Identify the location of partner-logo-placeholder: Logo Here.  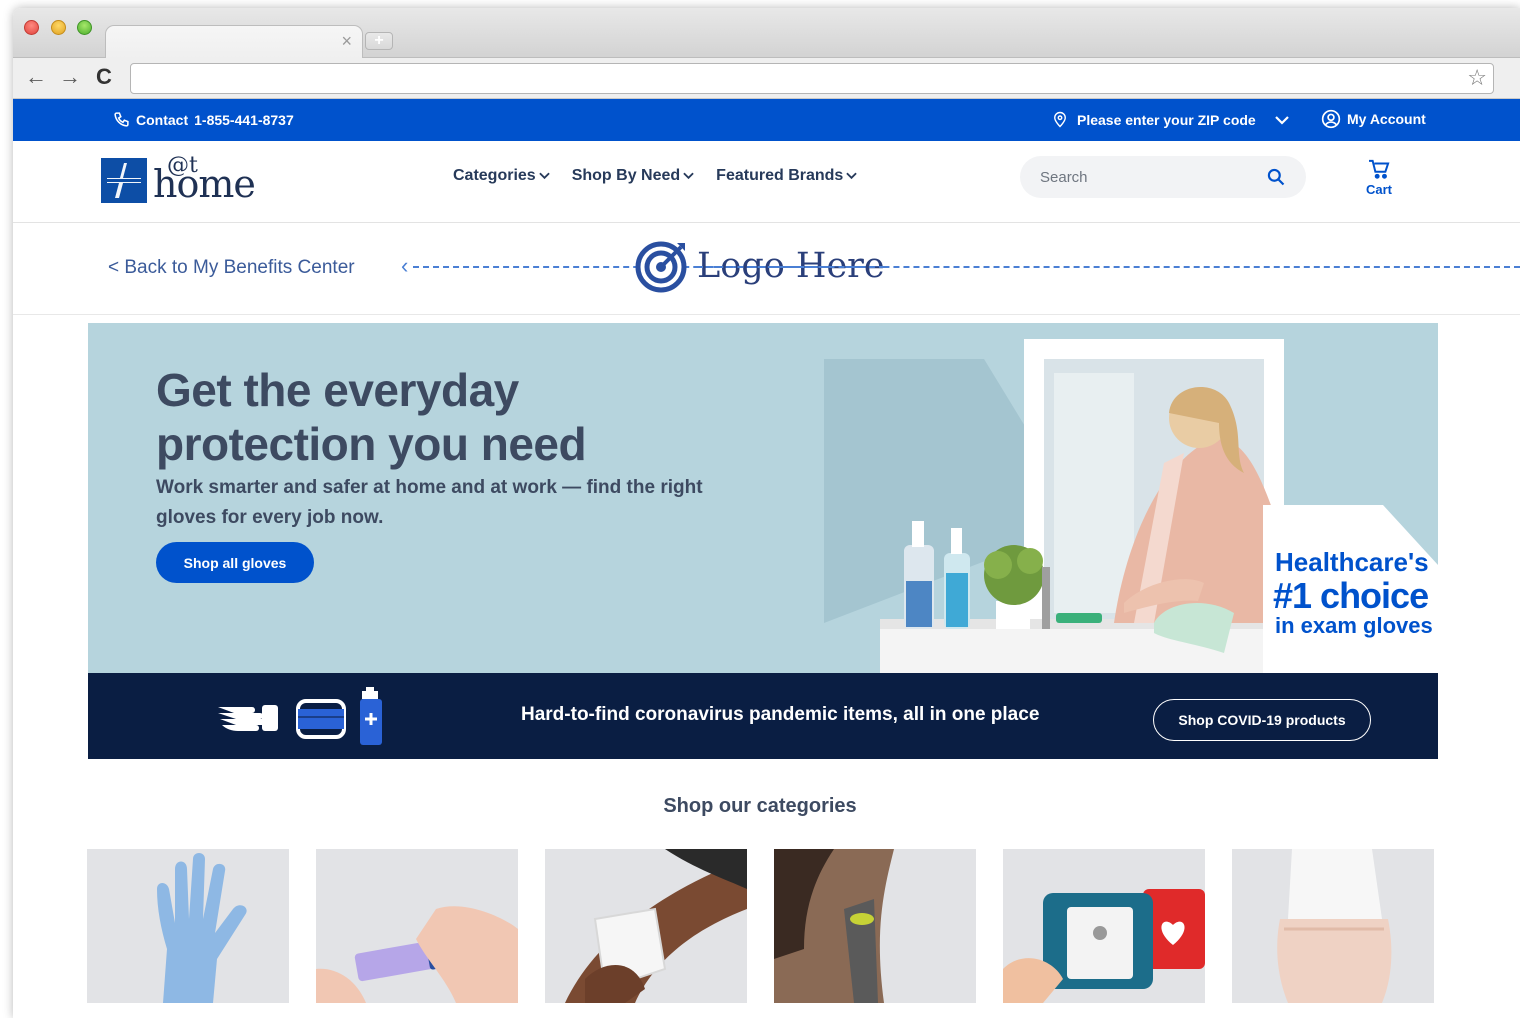
(760, 266).